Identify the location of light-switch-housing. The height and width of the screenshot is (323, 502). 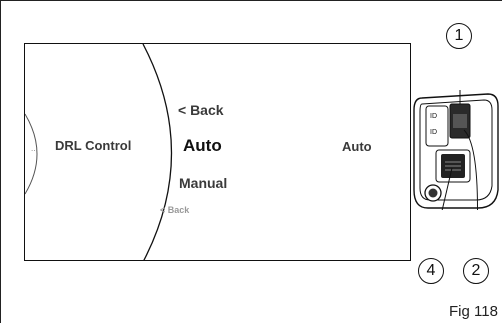
(437, 126).